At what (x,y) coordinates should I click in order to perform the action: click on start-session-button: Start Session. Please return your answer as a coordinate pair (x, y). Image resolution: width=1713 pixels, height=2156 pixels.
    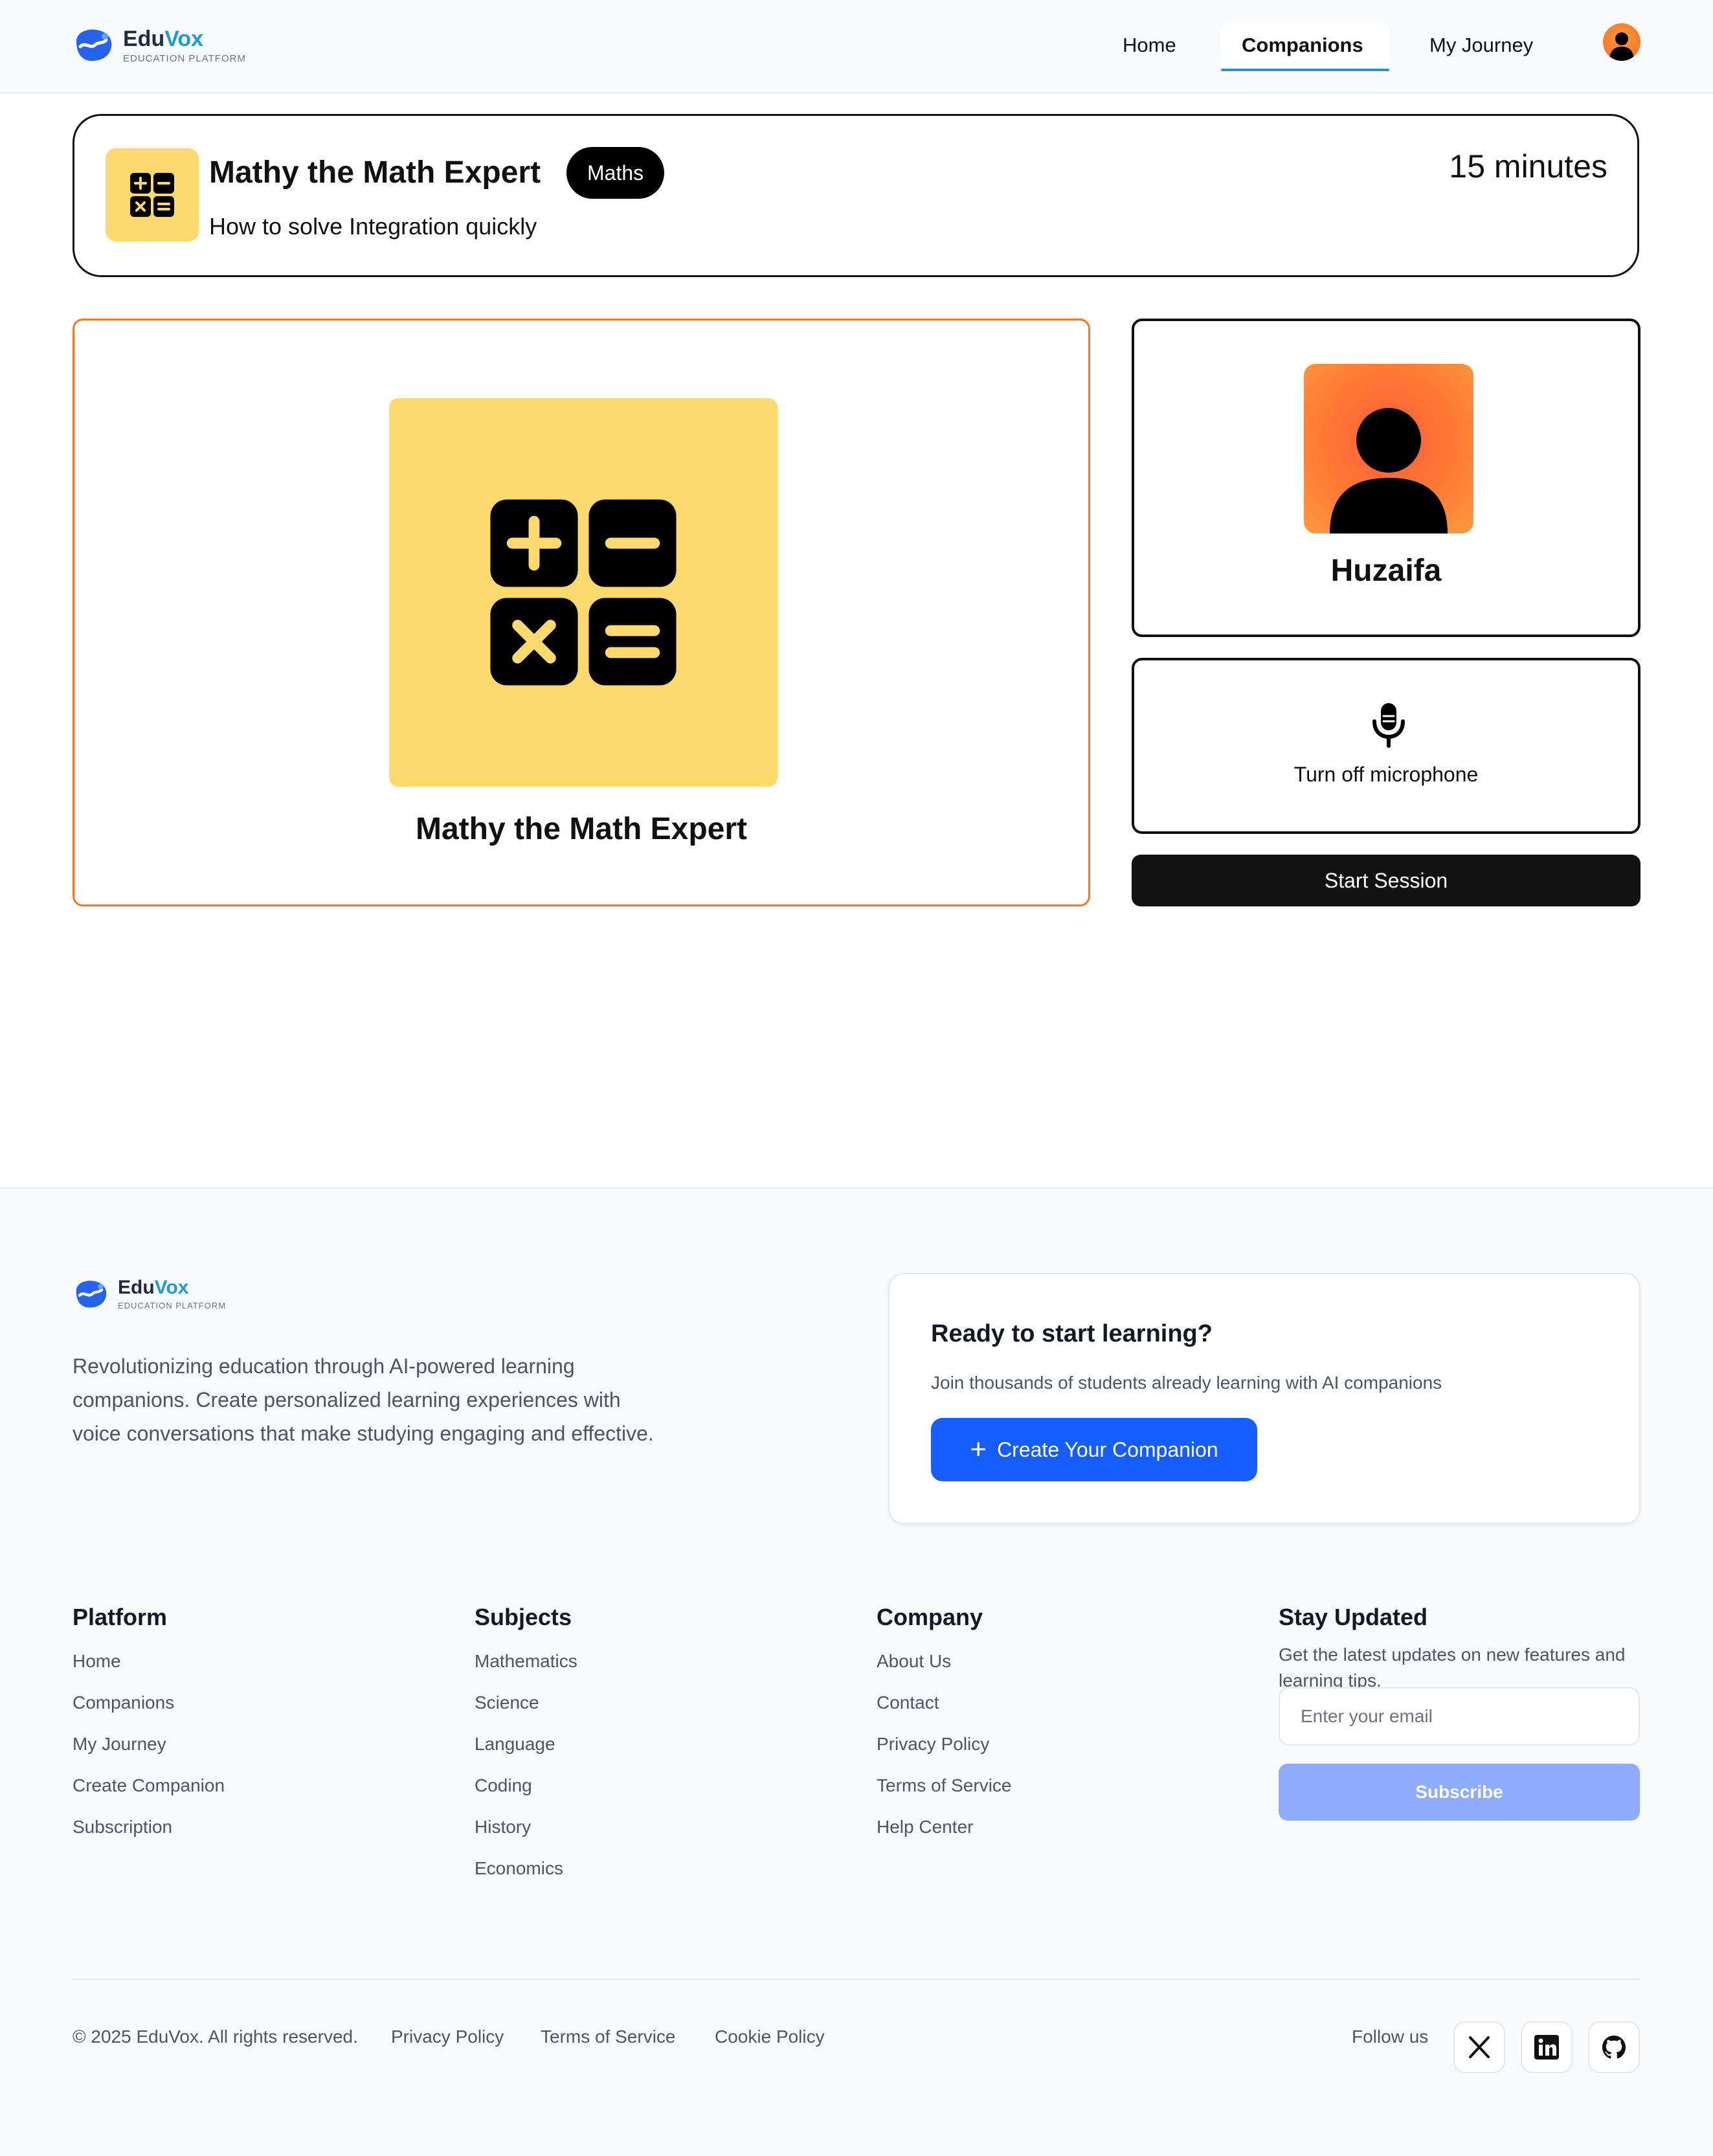
    Looking at the image, I should click on (1386, 880).